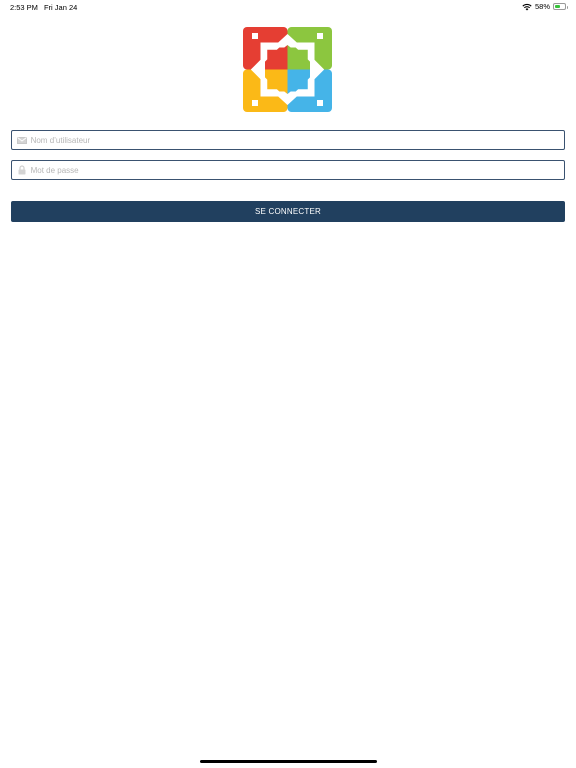 This screenshot has height=768, width=576. I want to click on username-input, so click(296, 140).